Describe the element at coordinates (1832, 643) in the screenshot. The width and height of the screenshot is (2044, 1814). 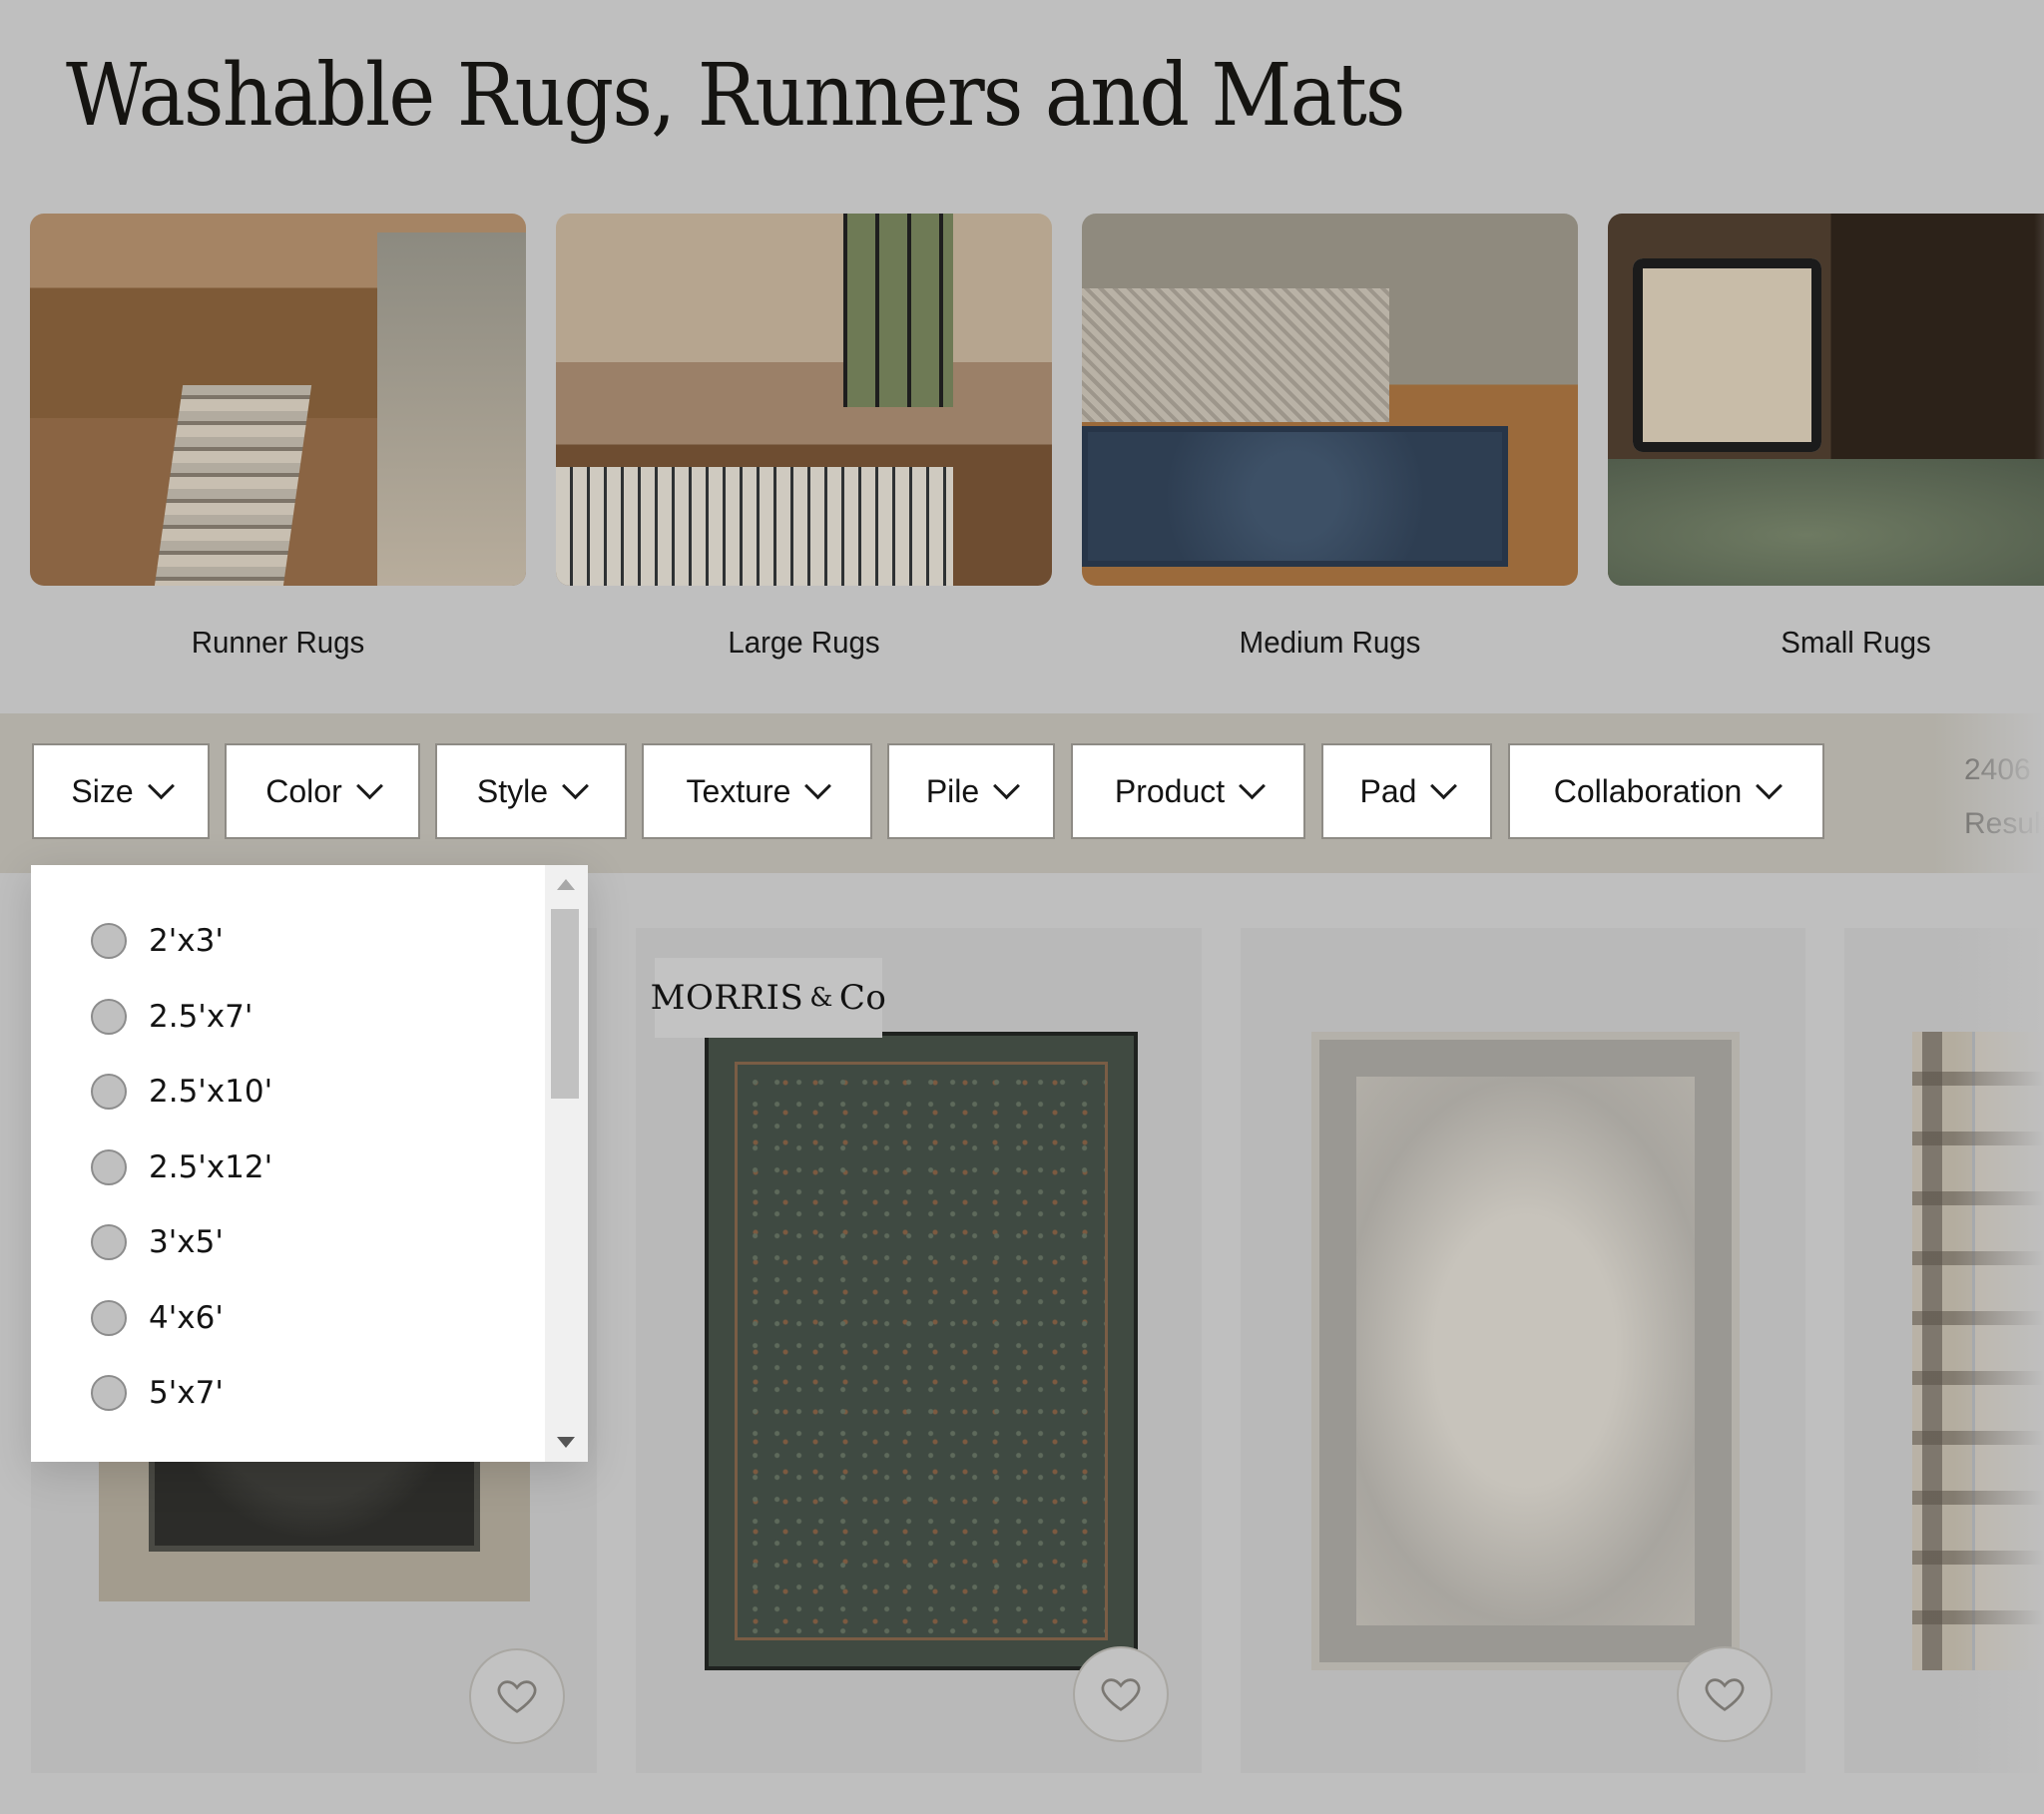
I see `category-label: Small Rugs` at that location.